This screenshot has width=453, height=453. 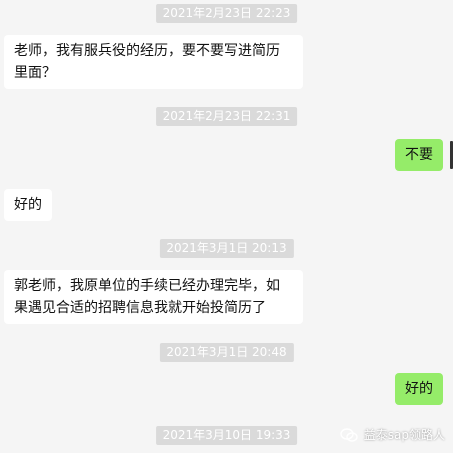 What do you see at coordinates (226, 13) in the screenshot?
I see `timestamp: 2021年2月23日 22:23` at bounding box center [226, 13].